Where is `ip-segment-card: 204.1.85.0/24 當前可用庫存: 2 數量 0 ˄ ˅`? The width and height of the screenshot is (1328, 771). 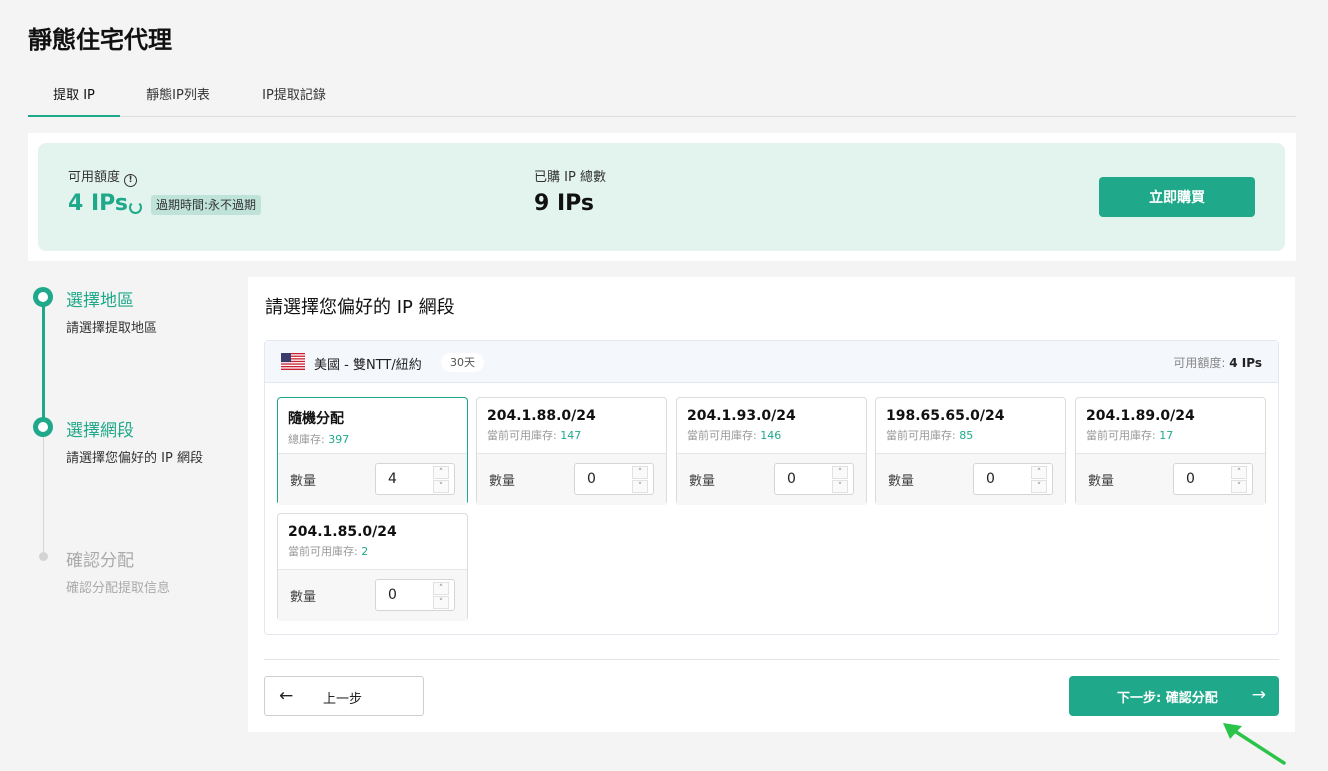
ip-segment-card: 204.1.85.0/24 當前可用庫存: 2 數量 0 ˄ ˅ is located at coordinates (372, 567).